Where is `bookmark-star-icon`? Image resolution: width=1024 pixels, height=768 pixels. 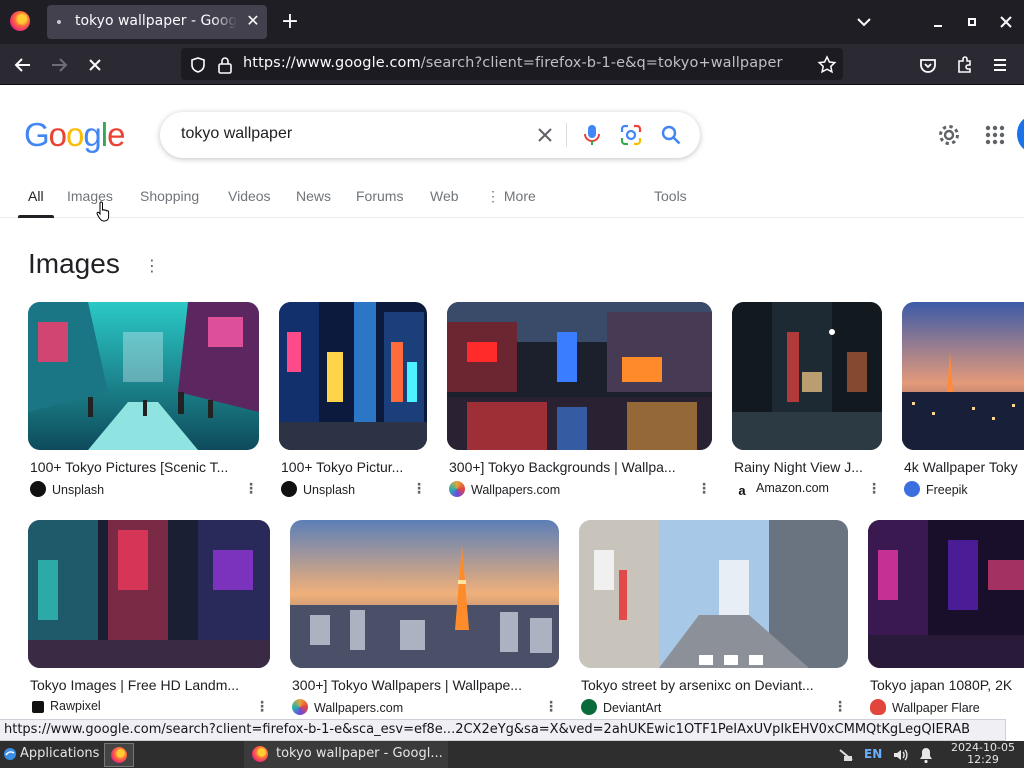 bookmark-star-icon is located at coordinates (827, 65).